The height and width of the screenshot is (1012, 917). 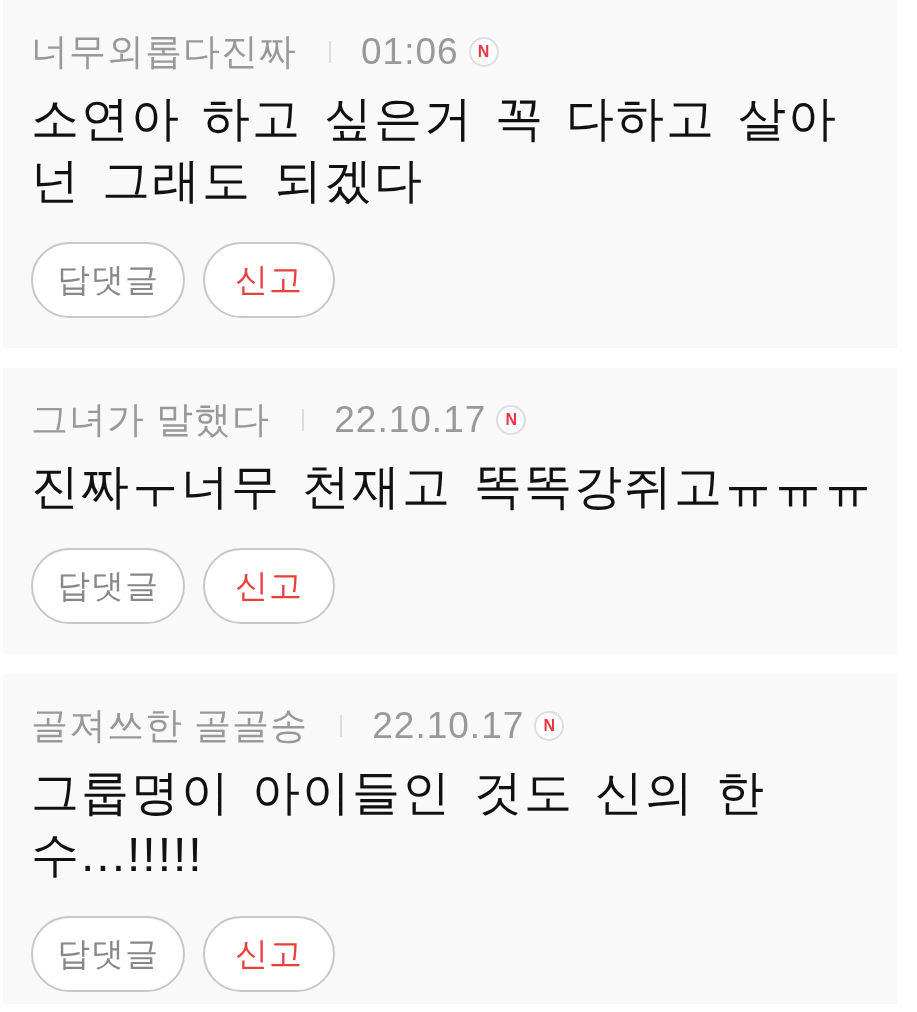 What do you see at coordinates (453, 487) in the screenshot?
I see `comment-text: 진짜ㅜ너무 천재고 똑똑강쥐고ㅠㅠㅠ` at bounding box center [453, 487].